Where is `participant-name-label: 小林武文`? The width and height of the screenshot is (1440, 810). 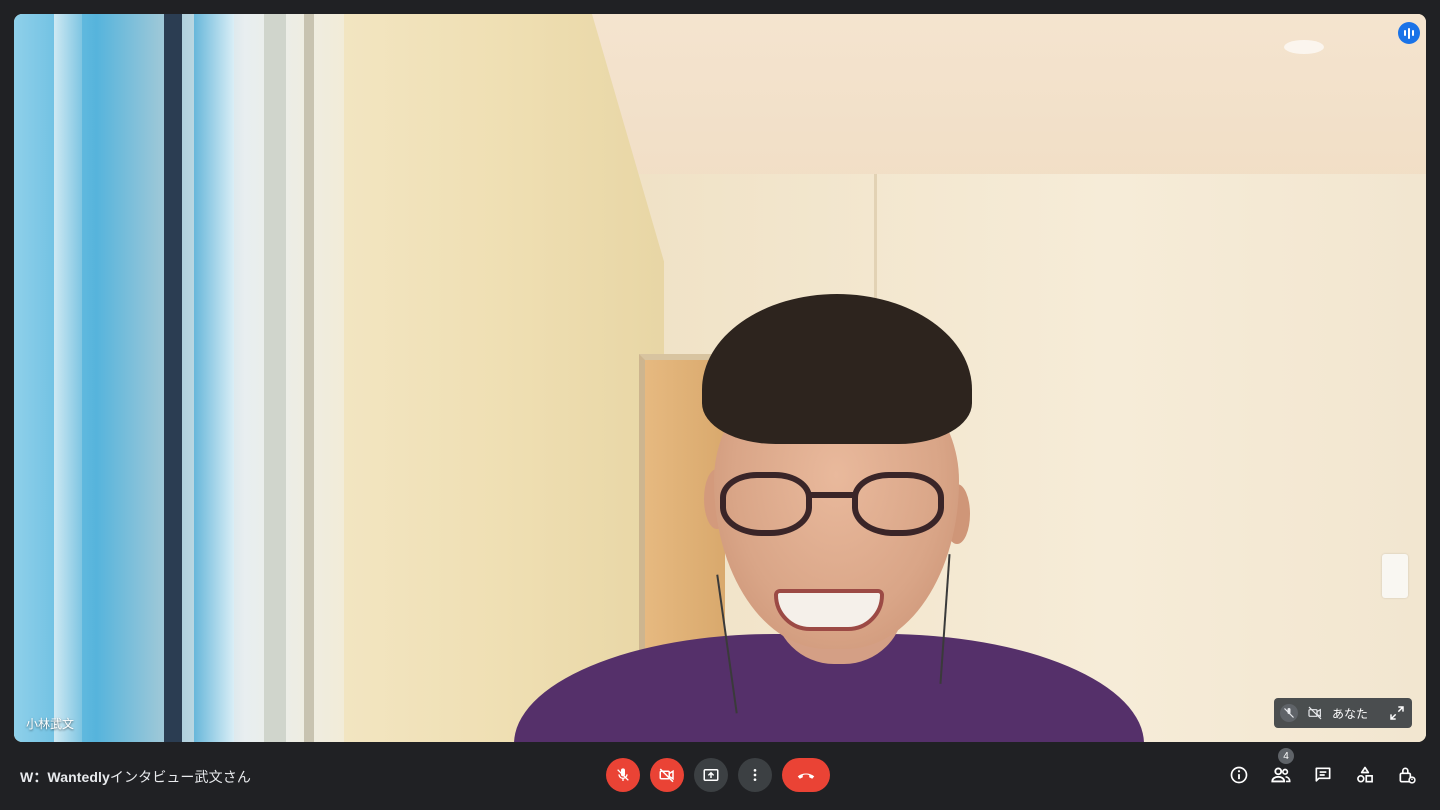 participant-name-label: 小林武文 is located at coordinates (50, 724).